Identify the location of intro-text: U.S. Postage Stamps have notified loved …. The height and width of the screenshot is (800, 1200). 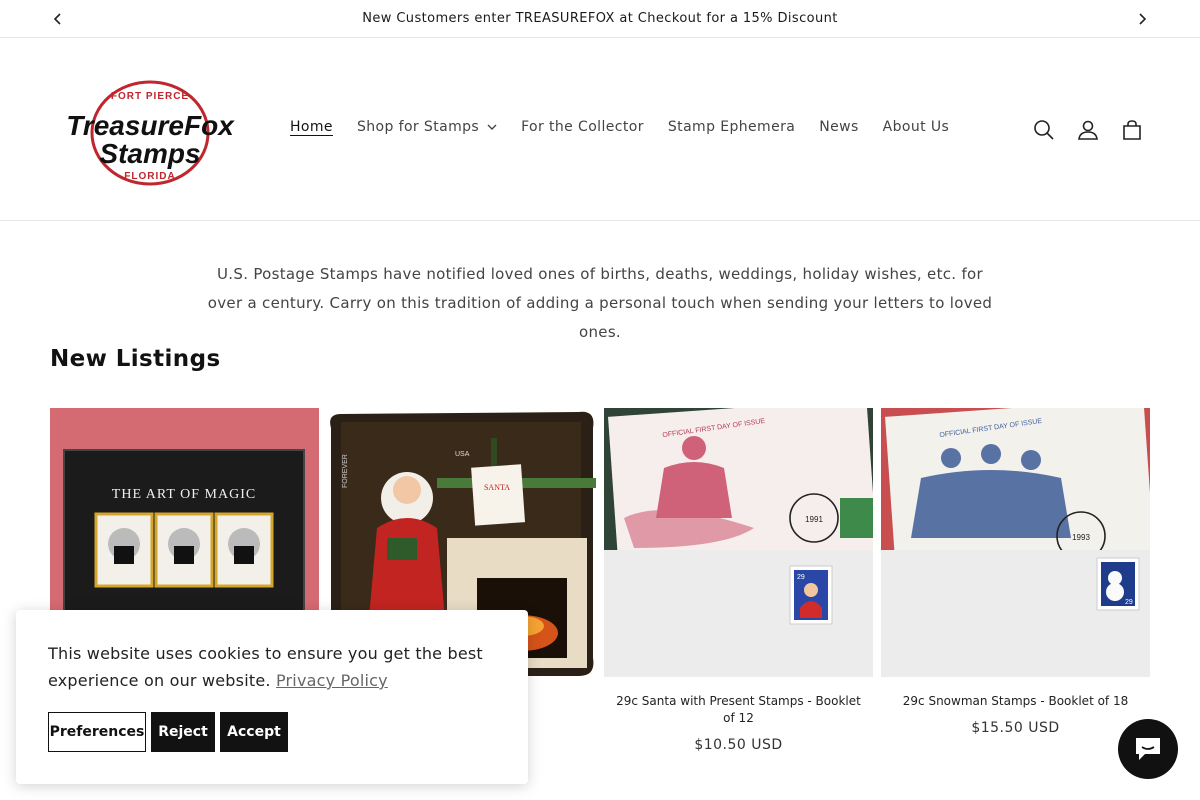
(600, 303).